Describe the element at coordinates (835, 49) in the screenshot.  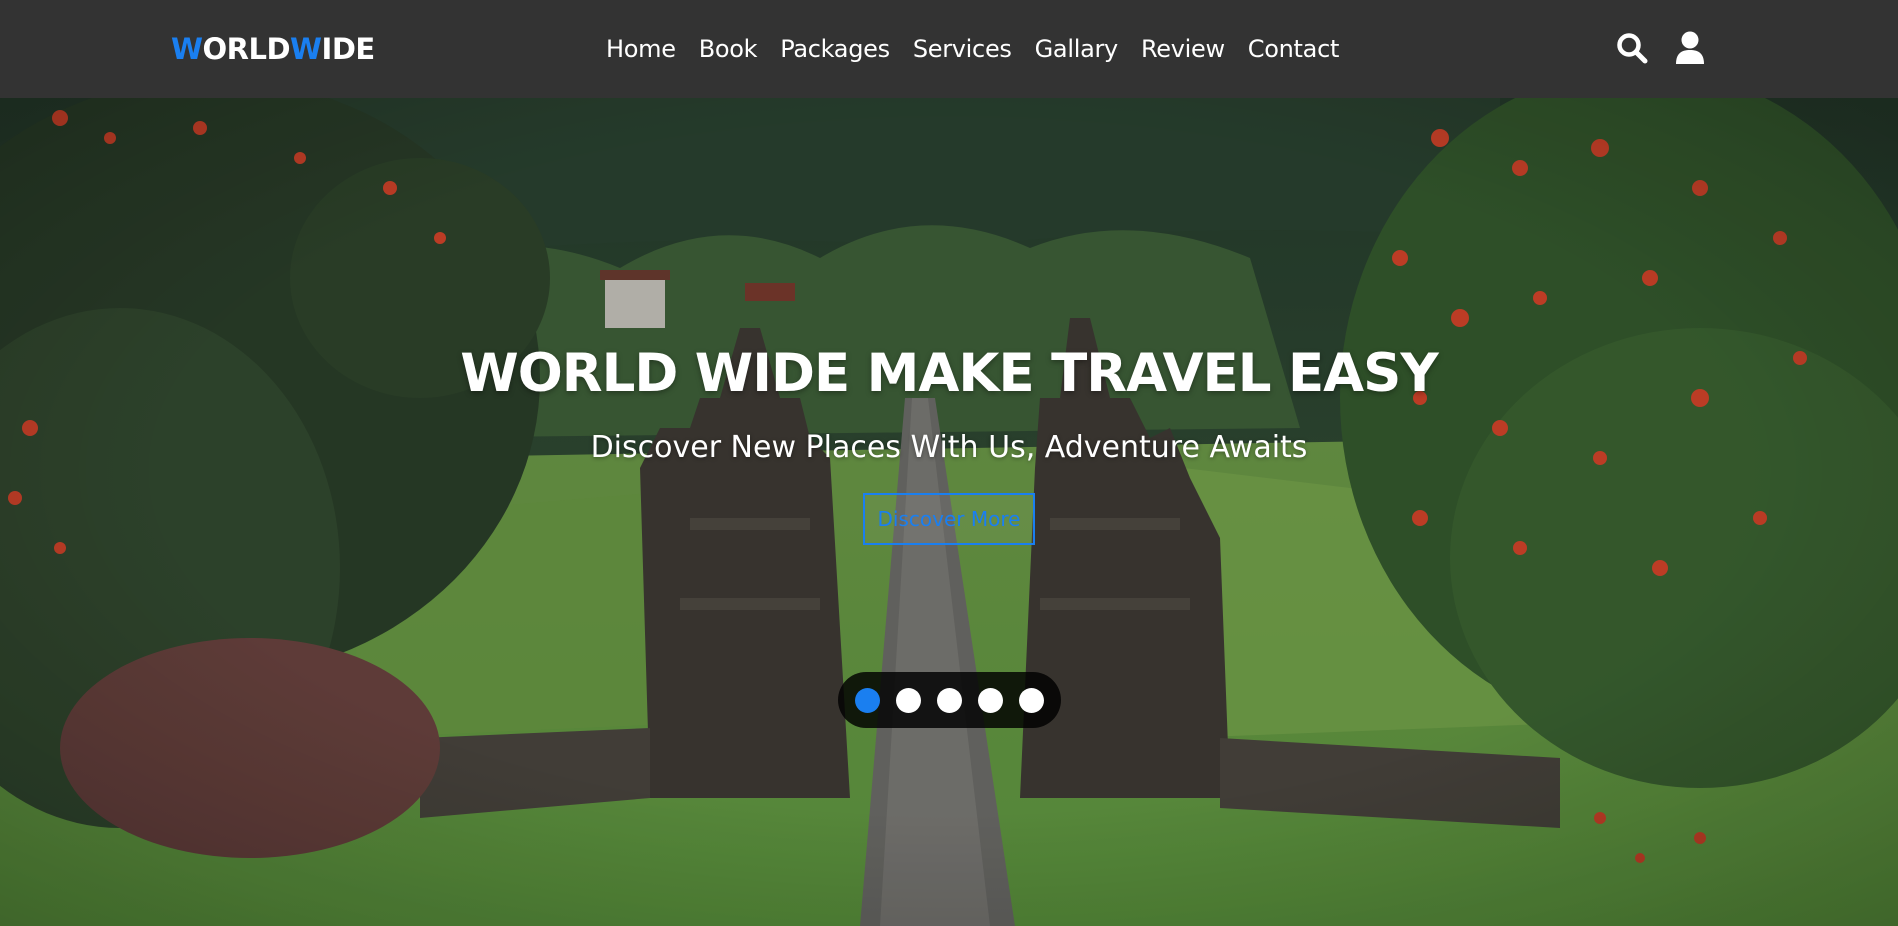
I see `nav-packages: Packages` at that location.